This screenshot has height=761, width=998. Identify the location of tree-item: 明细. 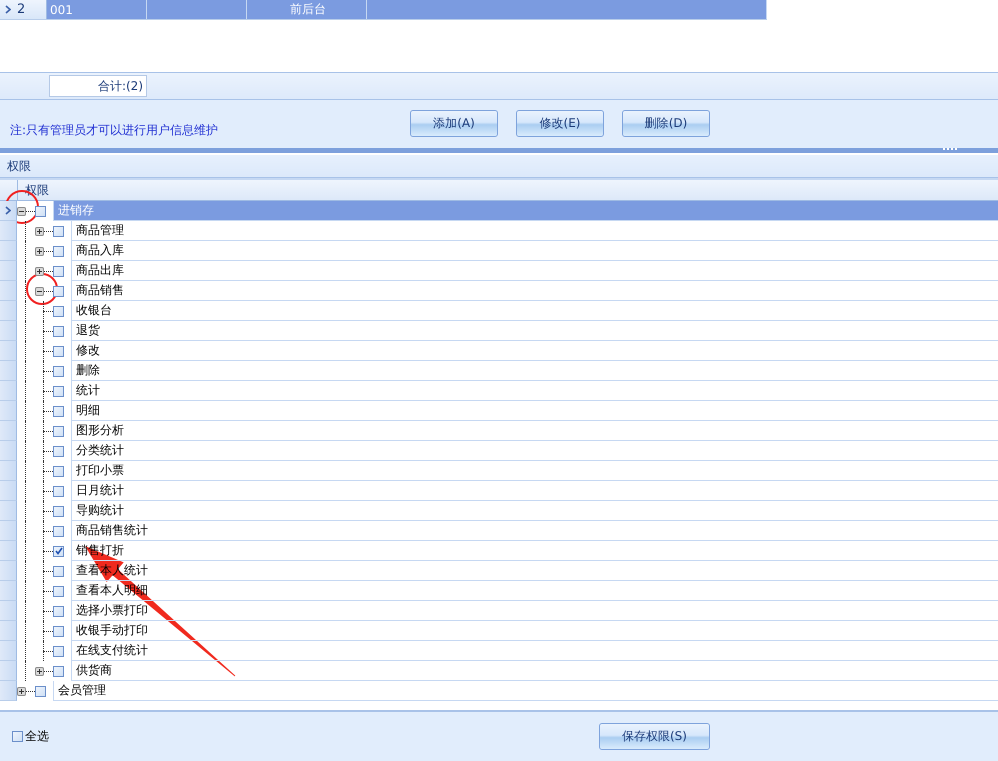
(534, 411).